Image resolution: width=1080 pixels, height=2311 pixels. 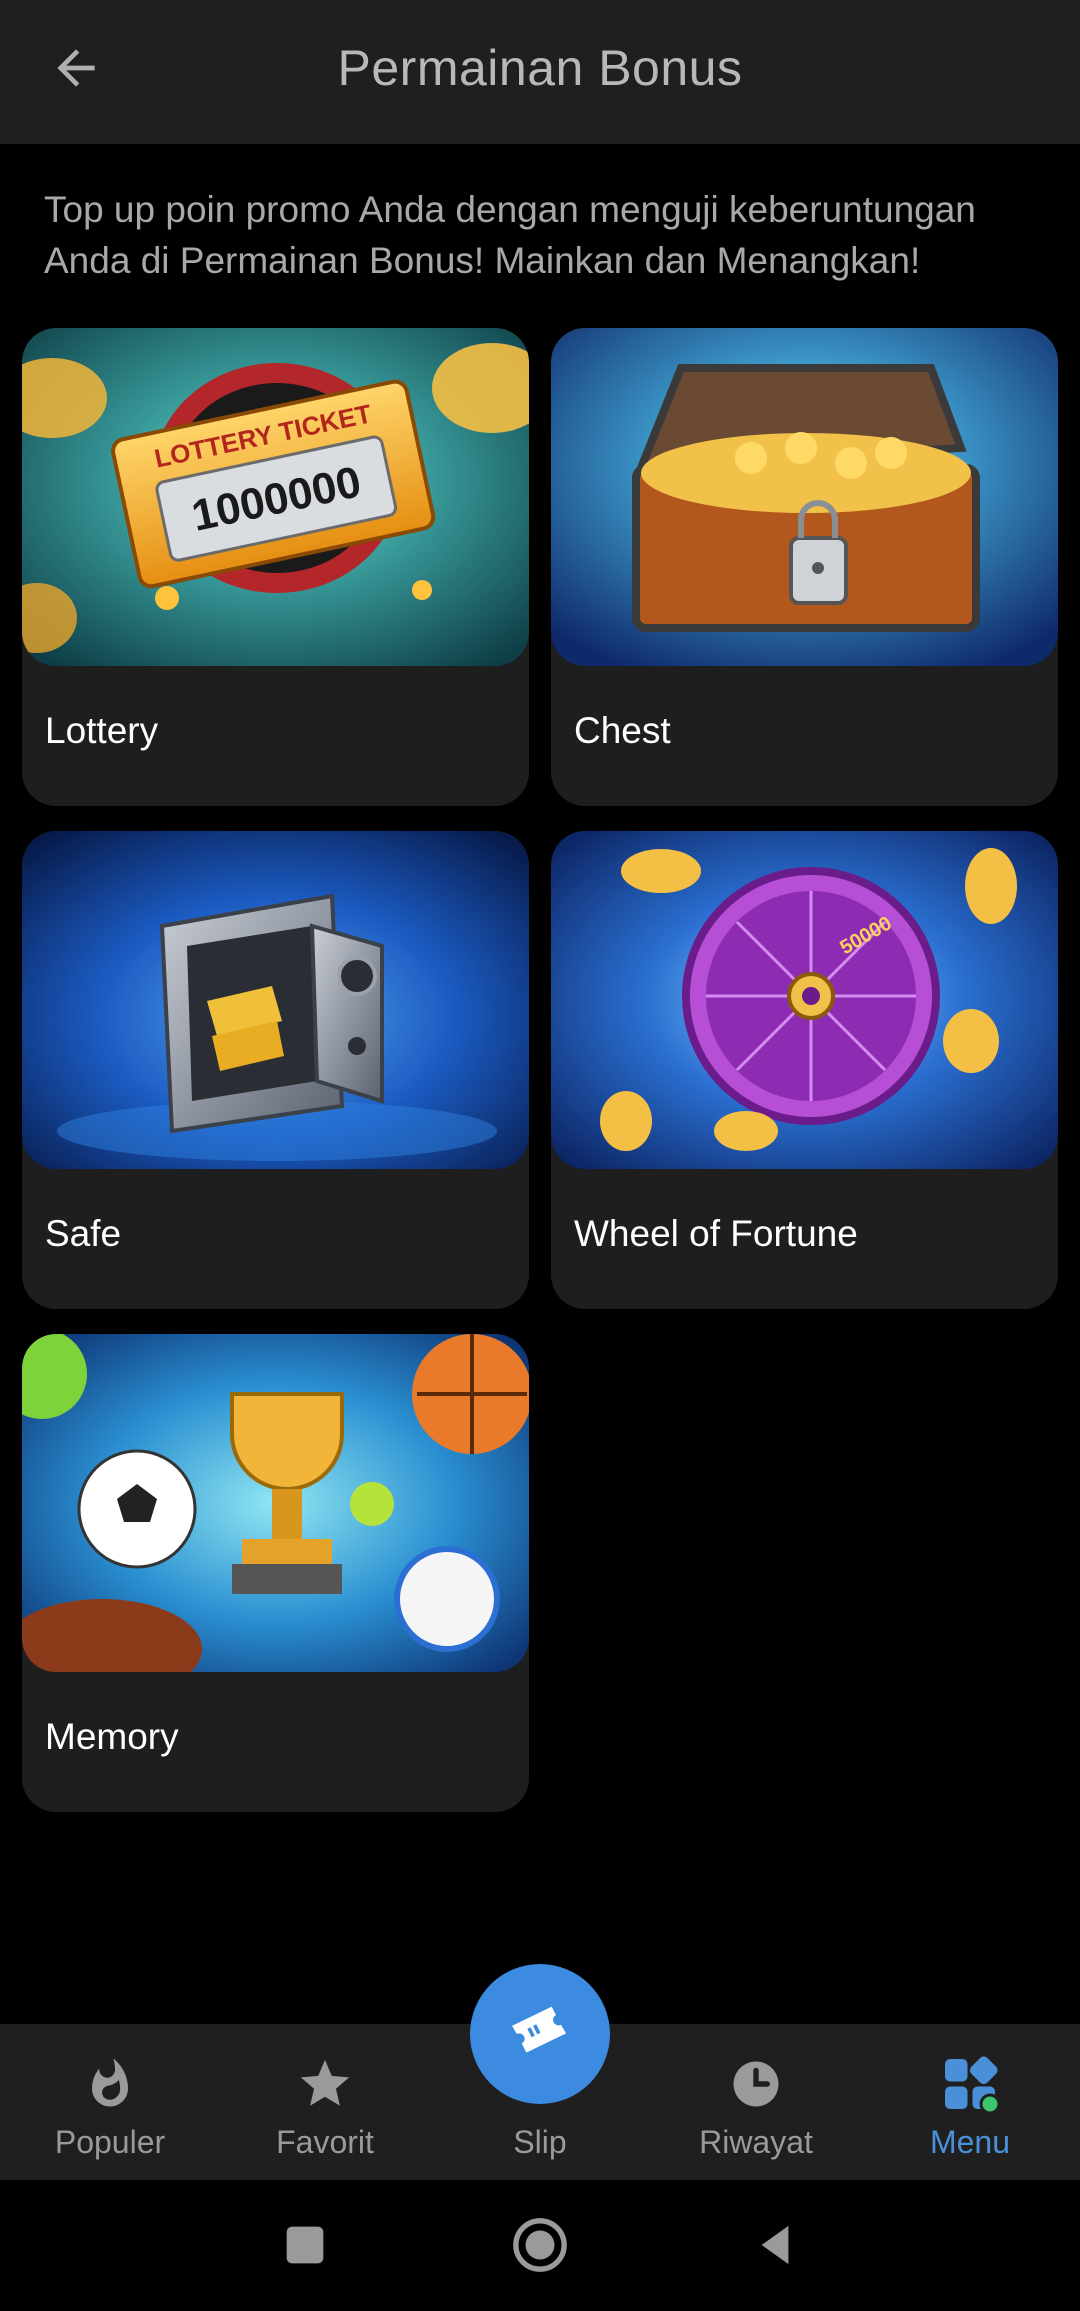 What do you see at coordinates (112, 1736) in the screenshot?
I see `game-card-label: Memory` at bounding box center [112, 1736].